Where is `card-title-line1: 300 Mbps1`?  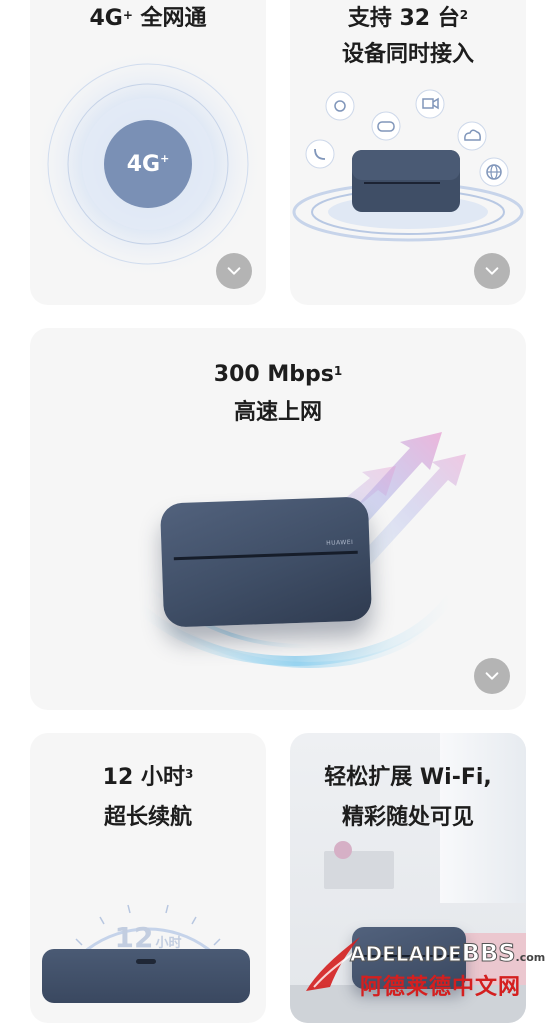 card-title-line1: 300 Mbps1 is located at coordinates (278, 375).